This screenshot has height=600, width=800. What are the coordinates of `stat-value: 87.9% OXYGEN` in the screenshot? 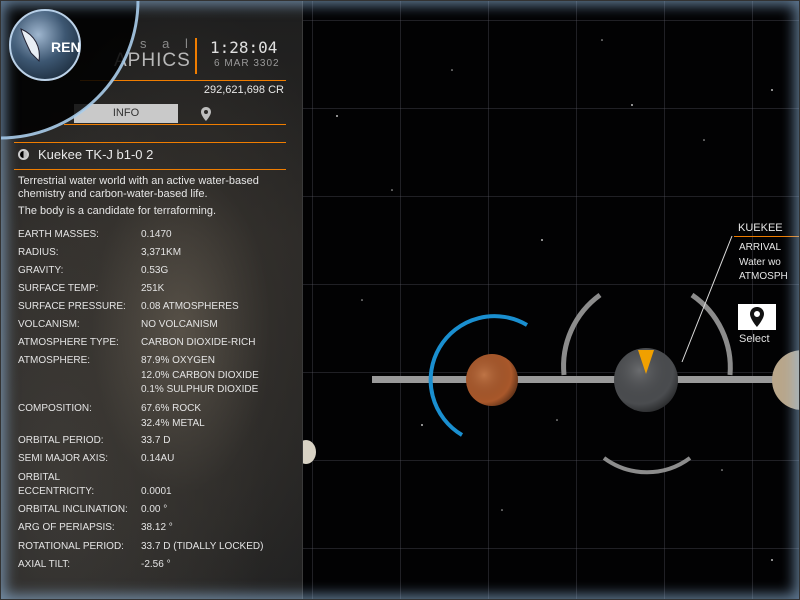 It's located at (178, 360).